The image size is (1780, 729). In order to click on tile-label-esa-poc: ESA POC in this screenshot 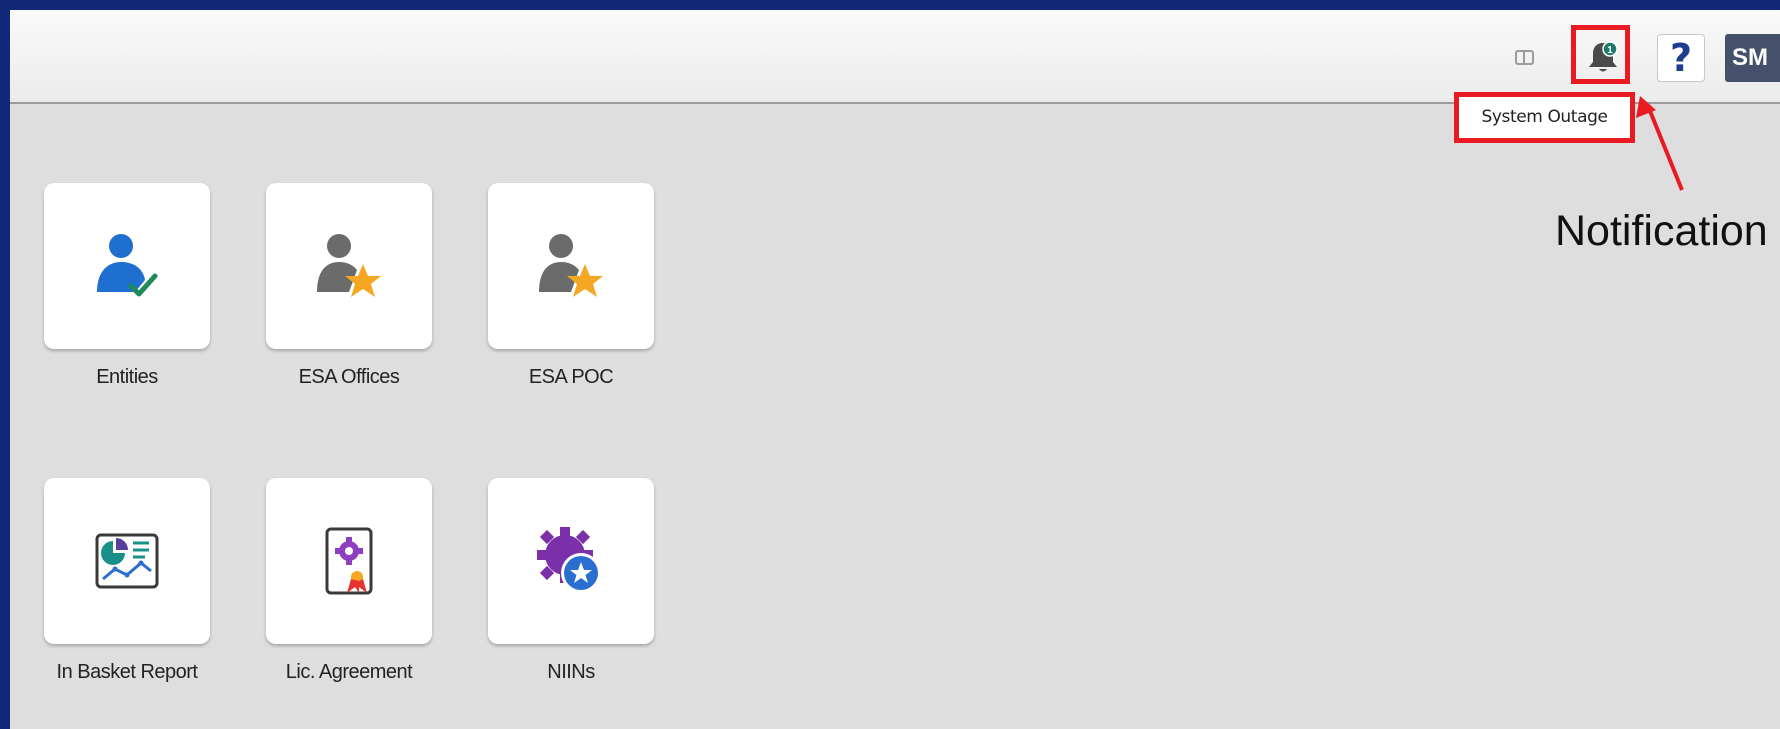, I will do `click(571, 377)`.